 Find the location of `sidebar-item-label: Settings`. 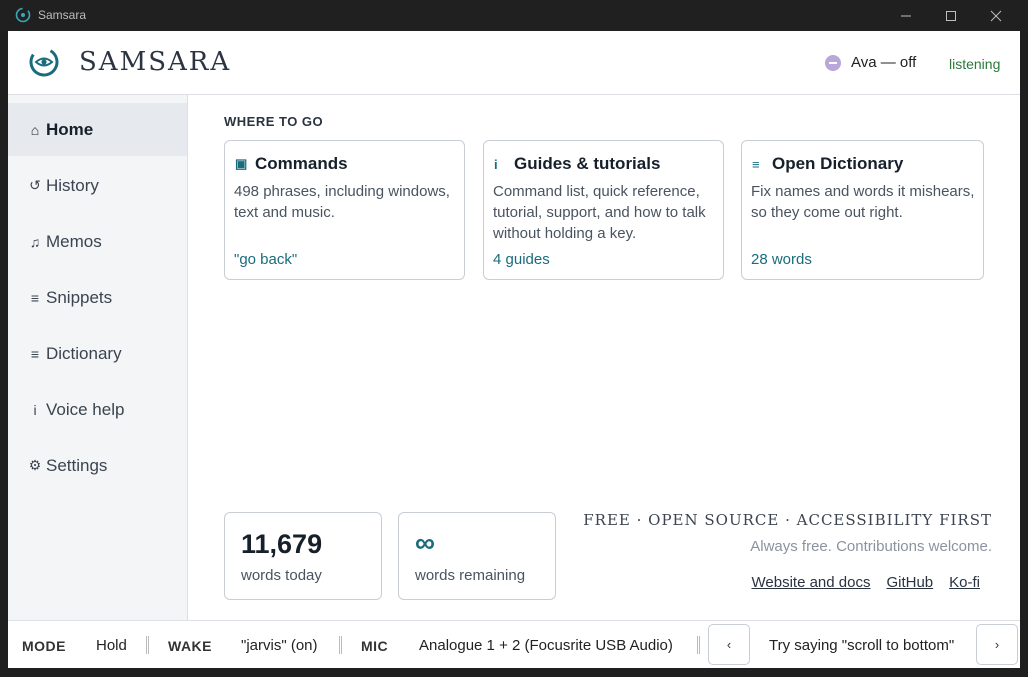

sidebar-item-label: Settings is located at coordinates (77, 465).